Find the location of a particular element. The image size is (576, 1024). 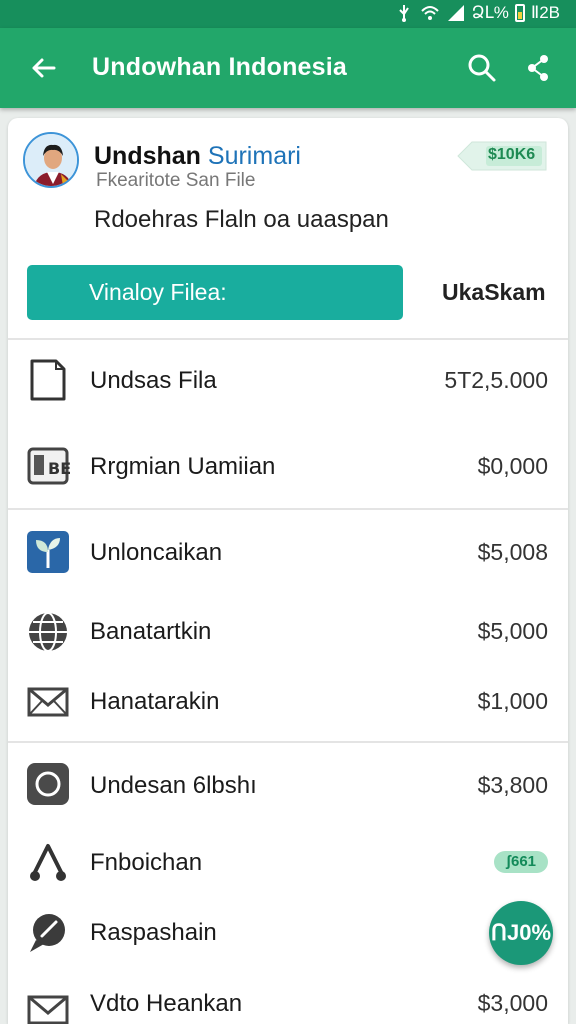

list-item: Vdto Heankan $3,000 is located at coordinates (288, 999).